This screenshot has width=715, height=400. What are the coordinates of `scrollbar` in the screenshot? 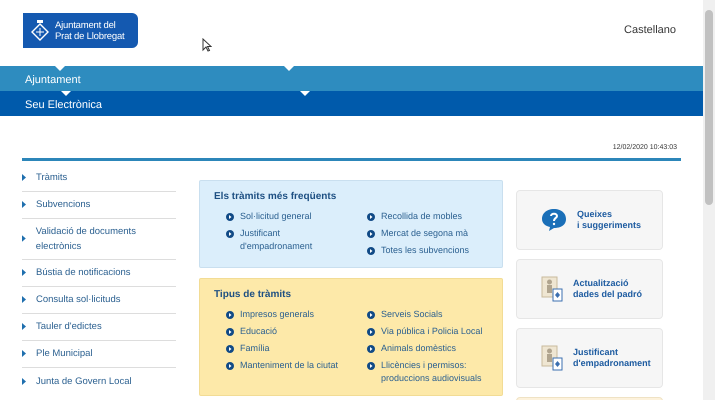 It's located at (709, 200).